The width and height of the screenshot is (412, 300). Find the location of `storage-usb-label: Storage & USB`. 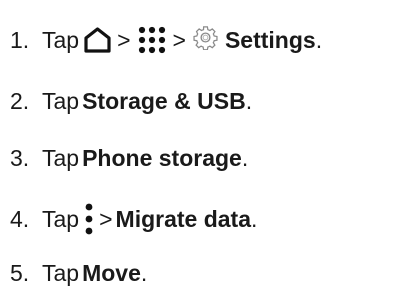

storage-usb-label: Storage & USB is located at coordinates (164, 100).